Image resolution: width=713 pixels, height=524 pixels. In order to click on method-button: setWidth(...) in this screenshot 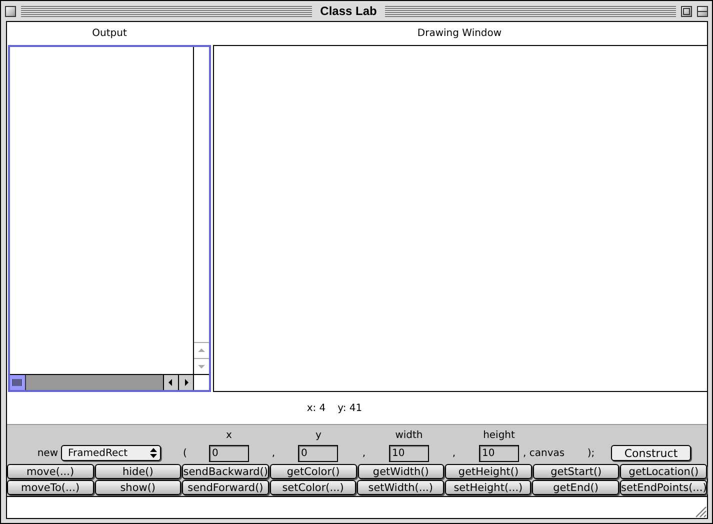, I will do `click(400, 487)`.